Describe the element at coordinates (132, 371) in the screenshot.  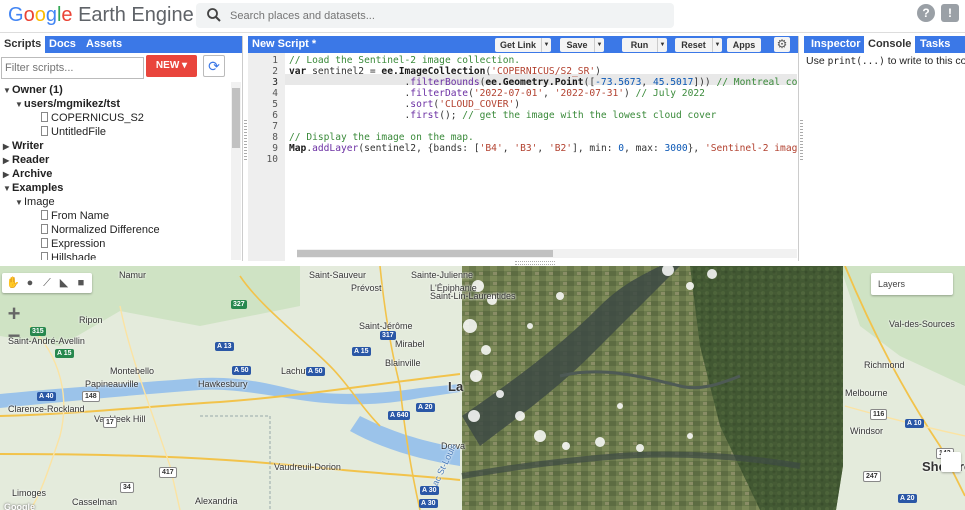
I see `map-place-label: Montebello` at that location.